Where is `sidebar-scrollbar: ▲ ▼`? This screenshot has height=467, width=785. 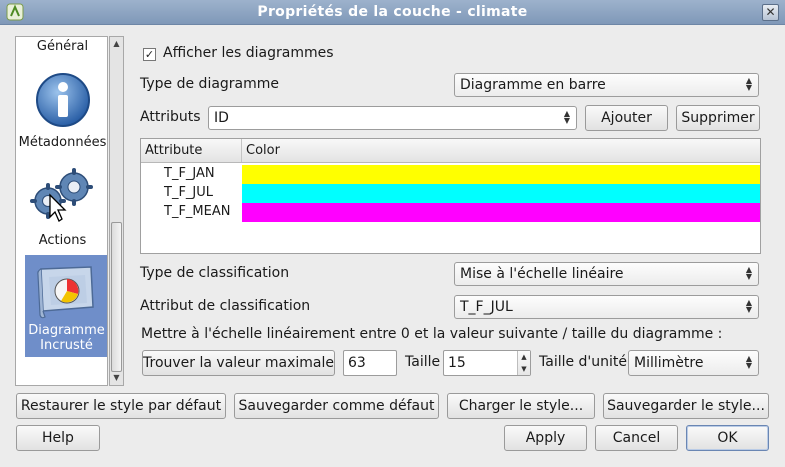 sidebar-scrollbar: ▲ ▼ is located at coordinates (116, 211).